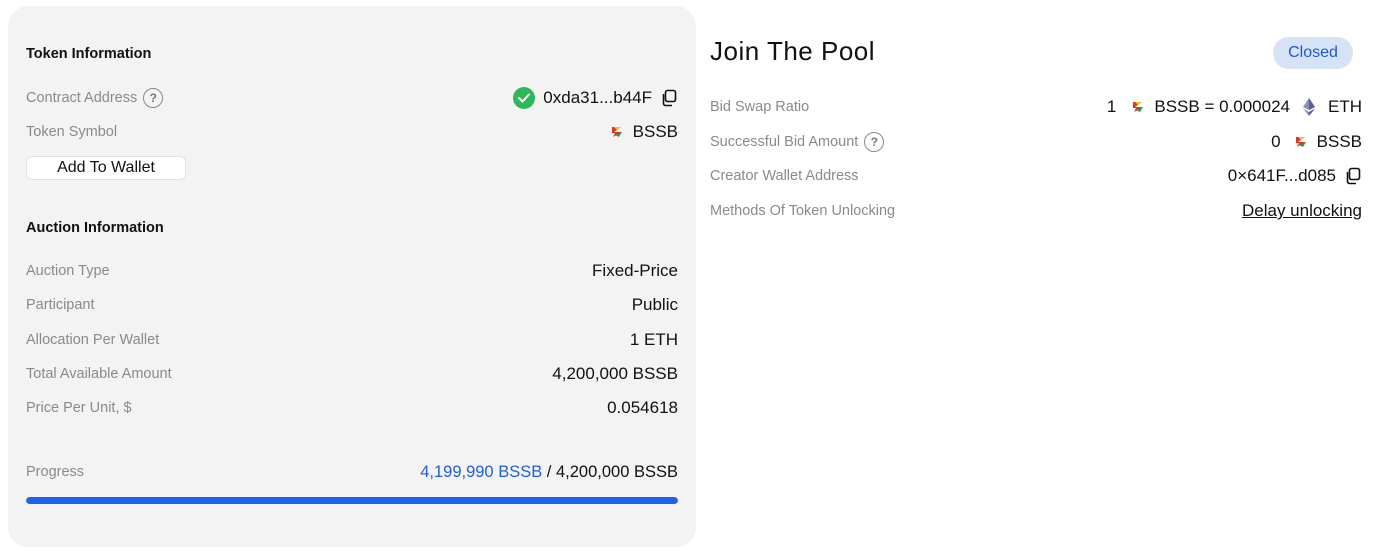  What do you see at coordinates (654, 304) in the screenshot?
I see `participant-value: Public` at bounding box center [654, 304].